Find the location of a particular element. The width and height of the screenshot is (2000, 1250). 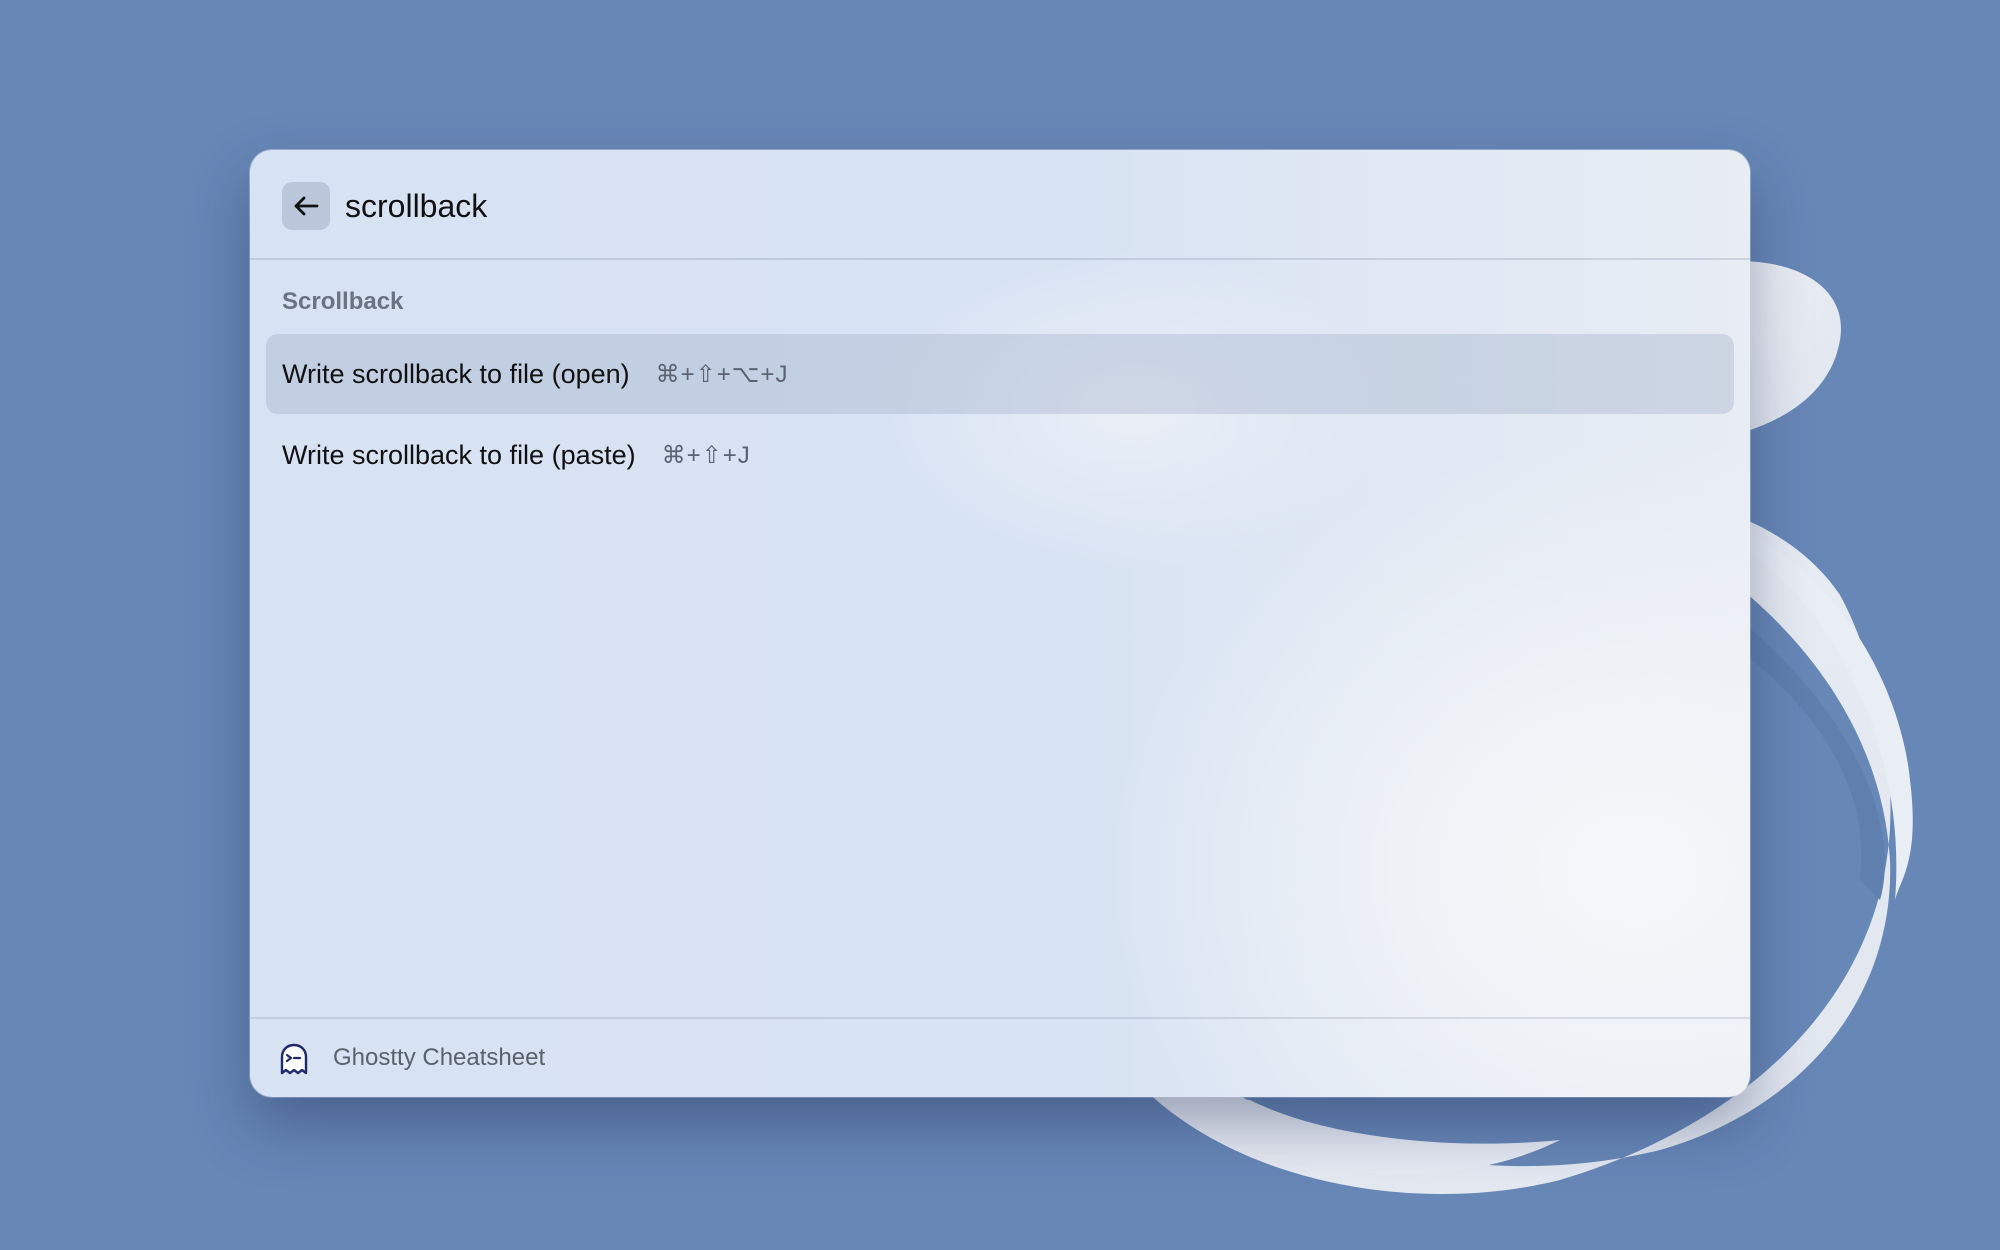

result-label: Write scrollback to file (open) is located at coordinates (456, 373).